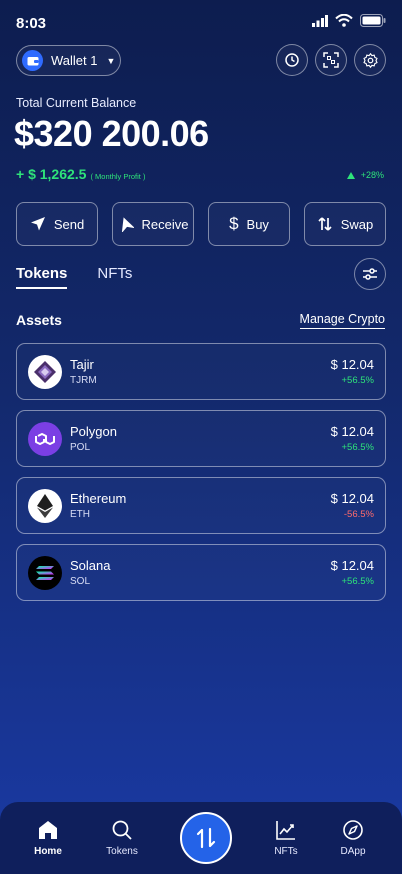  Describe the element at coordinates (80, 514) in the screenshot. I see `asset-symbol: ETH` at that location.